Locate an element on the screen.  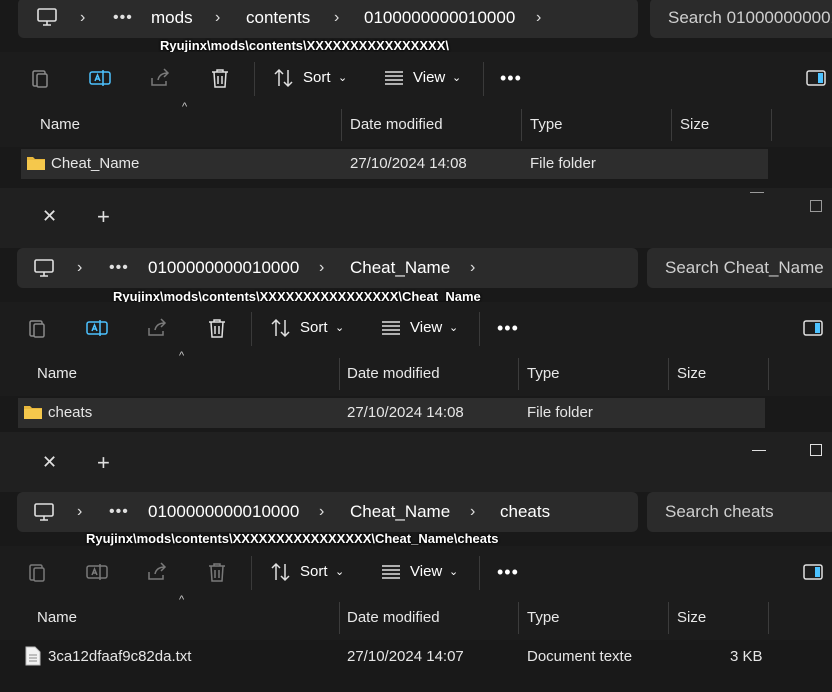
crumb-contents: contents is located at coordinates (278, 19).